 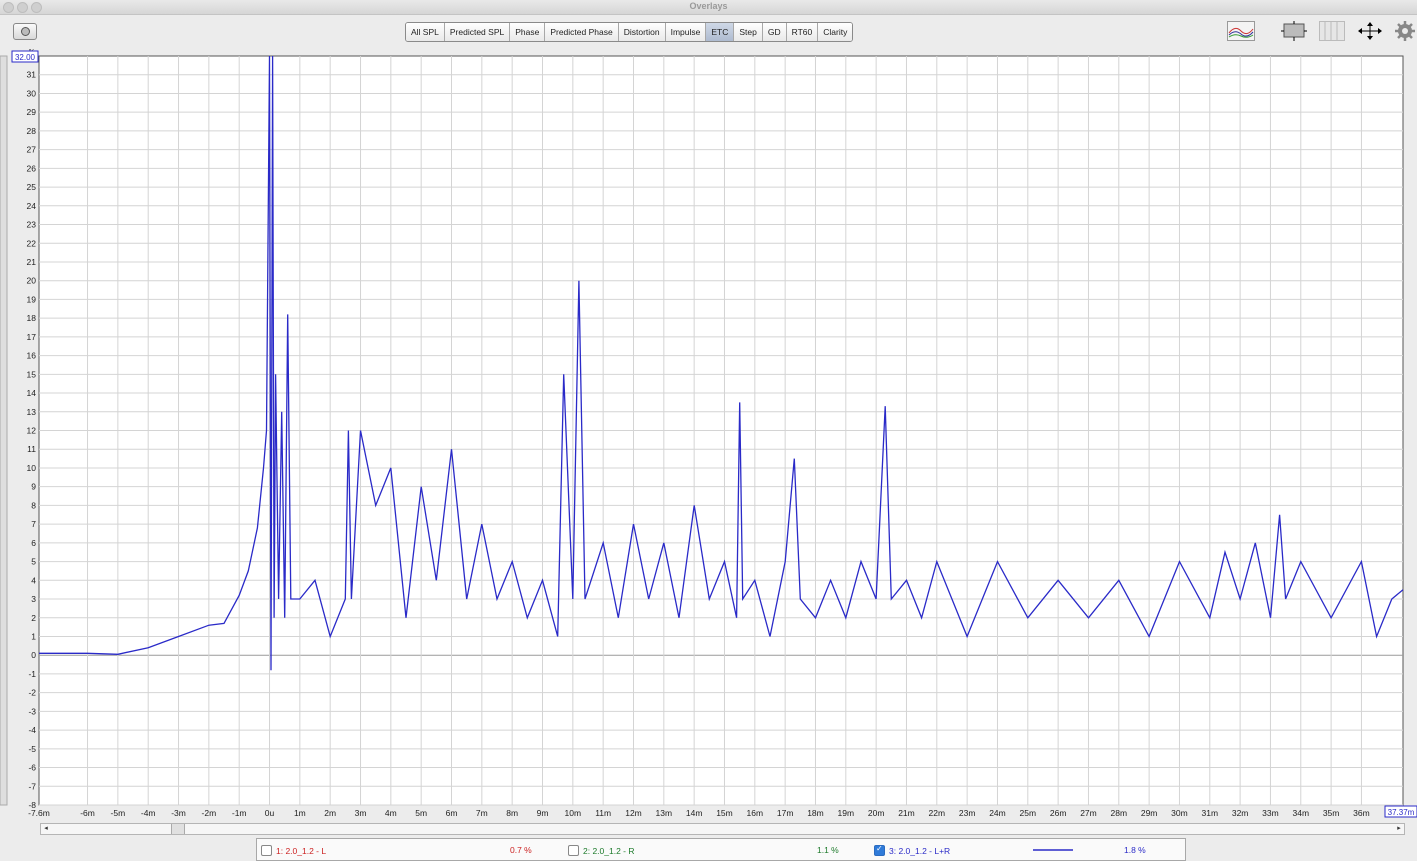 I want to click on traces-icon, so click(x=1241, y=31).